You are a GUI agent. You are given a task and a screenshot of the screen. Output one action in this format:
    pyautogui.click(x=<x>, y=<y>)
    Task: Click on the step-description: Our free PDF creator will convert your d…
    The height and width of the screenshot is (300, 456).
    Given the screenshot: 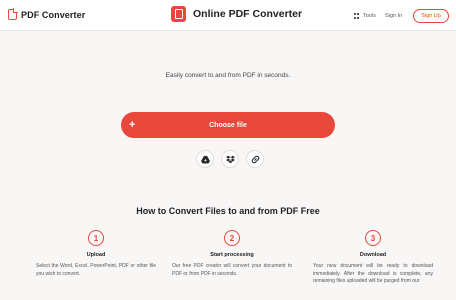 What is the action you would take?
    pyautogui.click(x=232, y=270)
    